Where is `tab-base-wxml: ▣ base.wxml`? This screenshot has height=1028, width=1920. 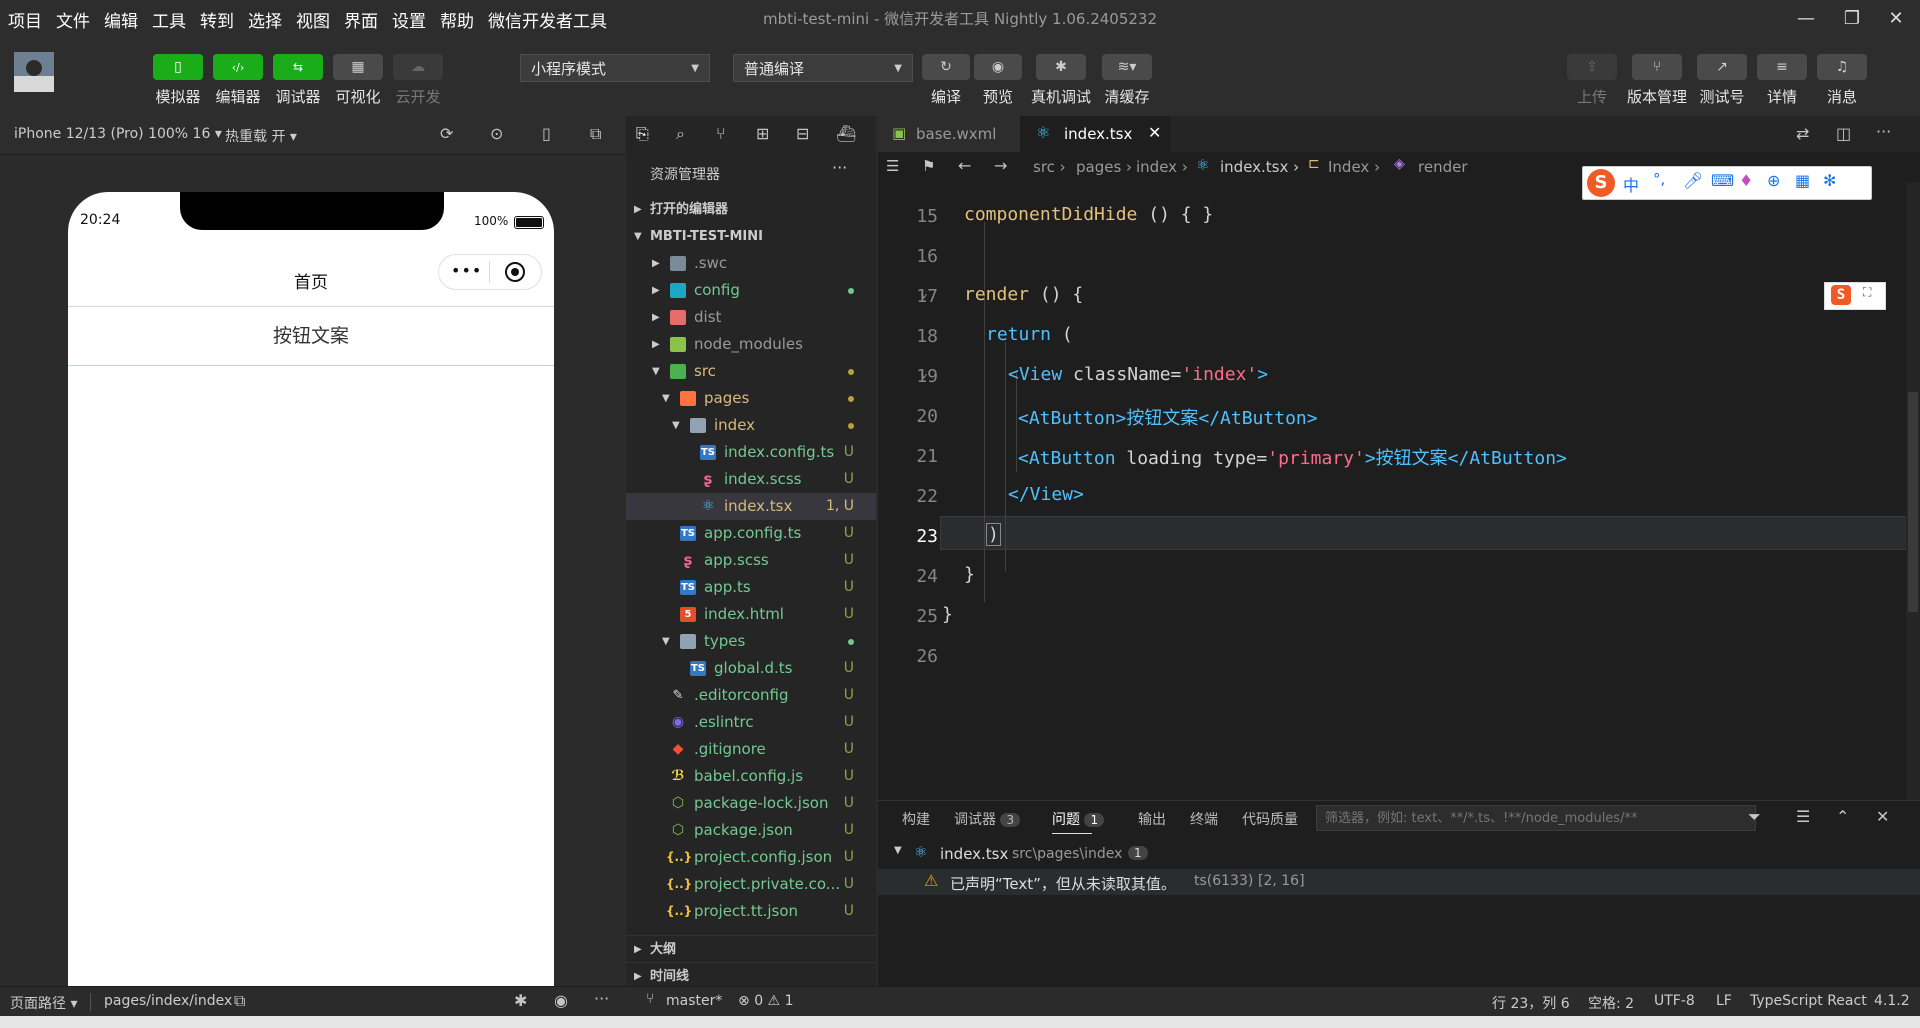
tab-base-wxml: ▣ base.wxml is located at coordinates (949, 134).